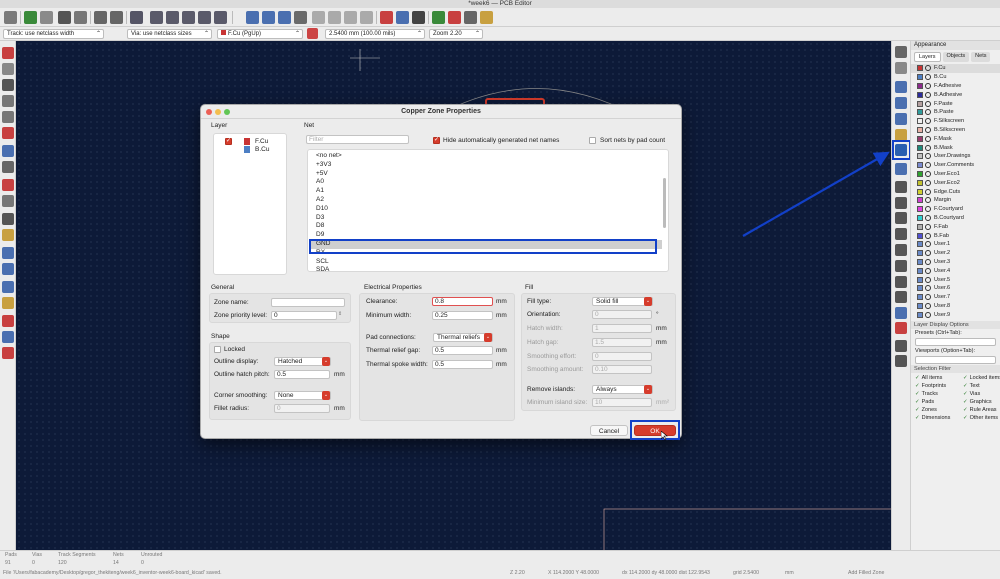  What do you see at coordinates (955, 279) in the screenshot?
I see `layer-row: User.5` at bounding box center [955, 279].